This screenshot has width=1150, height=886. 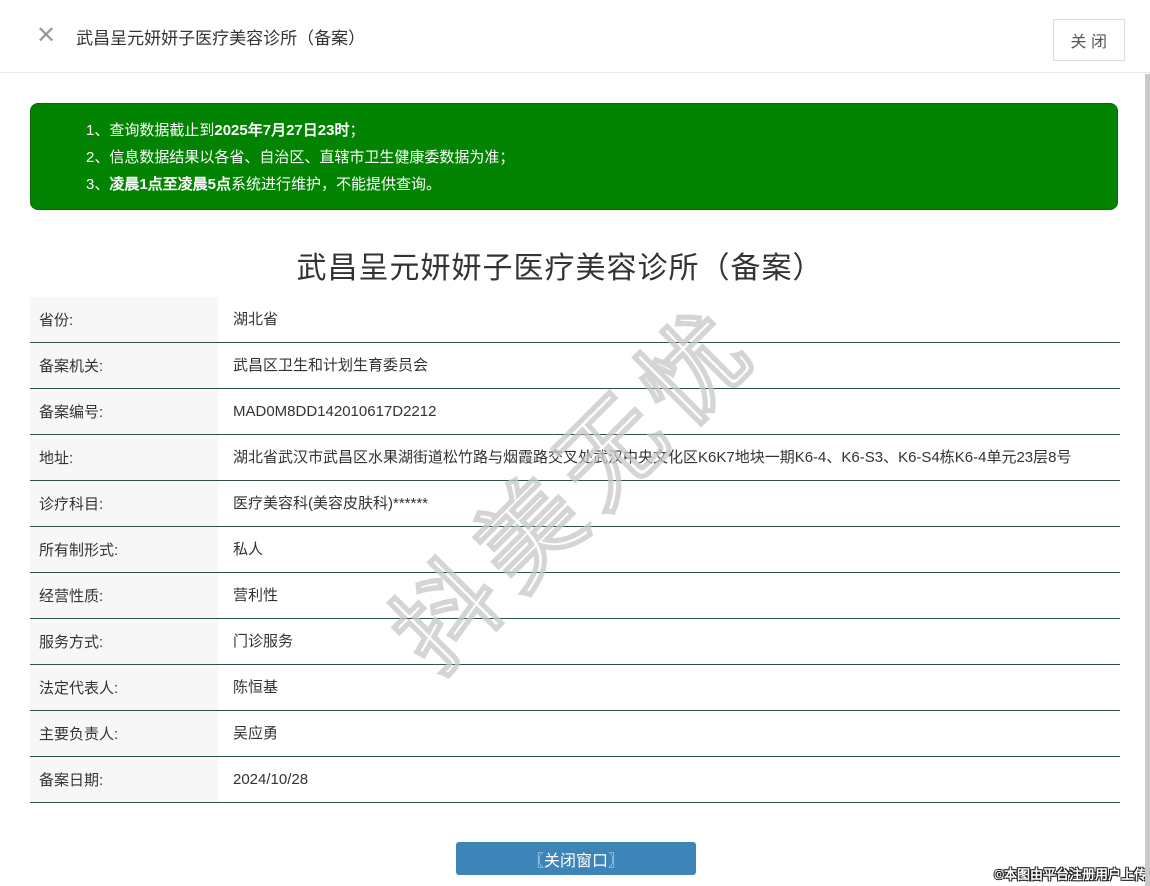 What do you see at coordinates (331, 365) in the screenshot?
I see `row-value: 武昌区卫生和计划生育委员会` at bounding box center [331, 365].